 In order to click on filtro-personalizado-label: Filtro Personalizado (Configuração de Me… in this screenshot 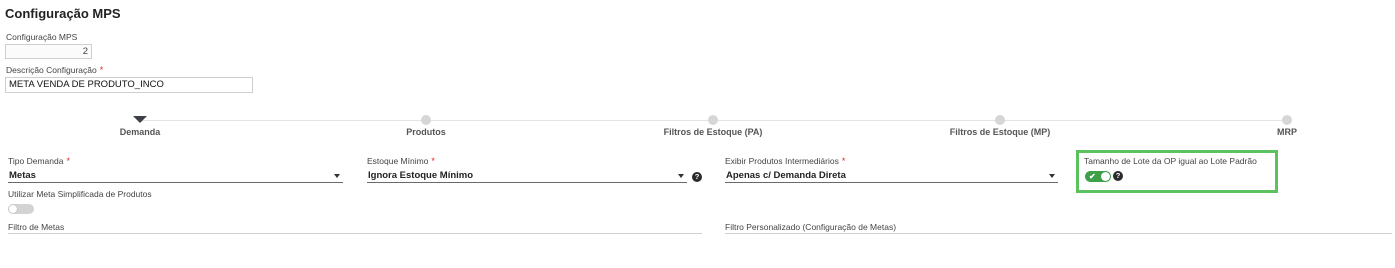, I will do `click(811, 227)`.